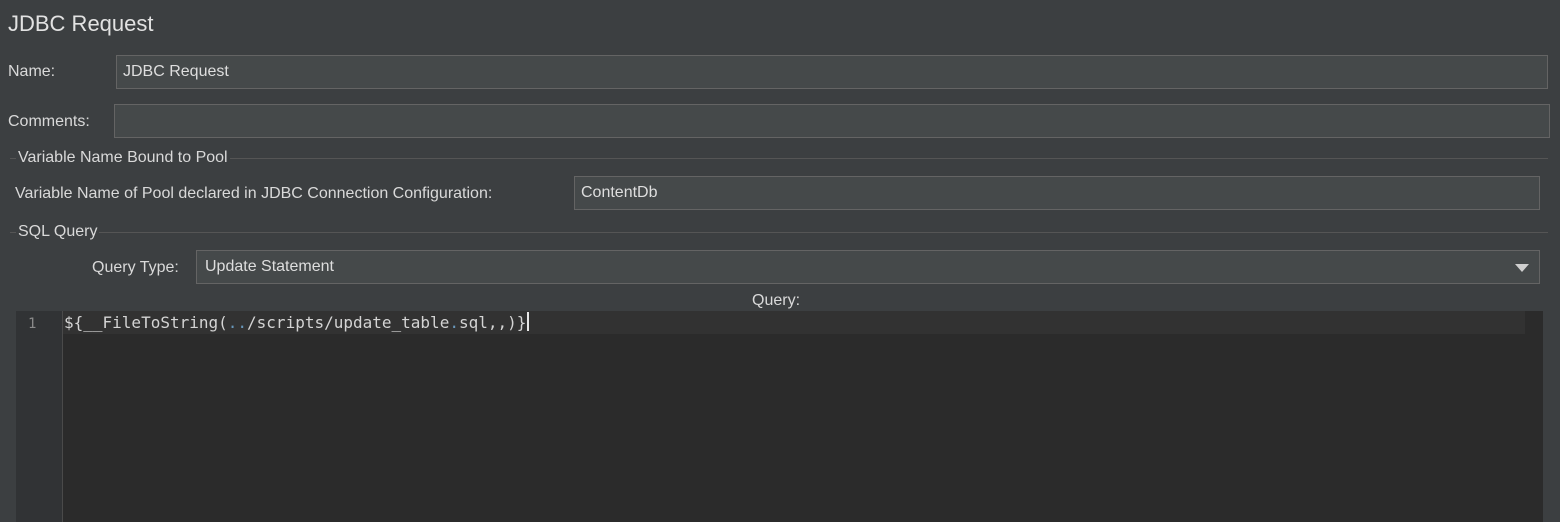 This screenshot has width=1560, height=522. What do you see at coordinates (1057, 193) in the screenshot?
I see `pool-input: ContentDb` at bounding box center [1057, 193].